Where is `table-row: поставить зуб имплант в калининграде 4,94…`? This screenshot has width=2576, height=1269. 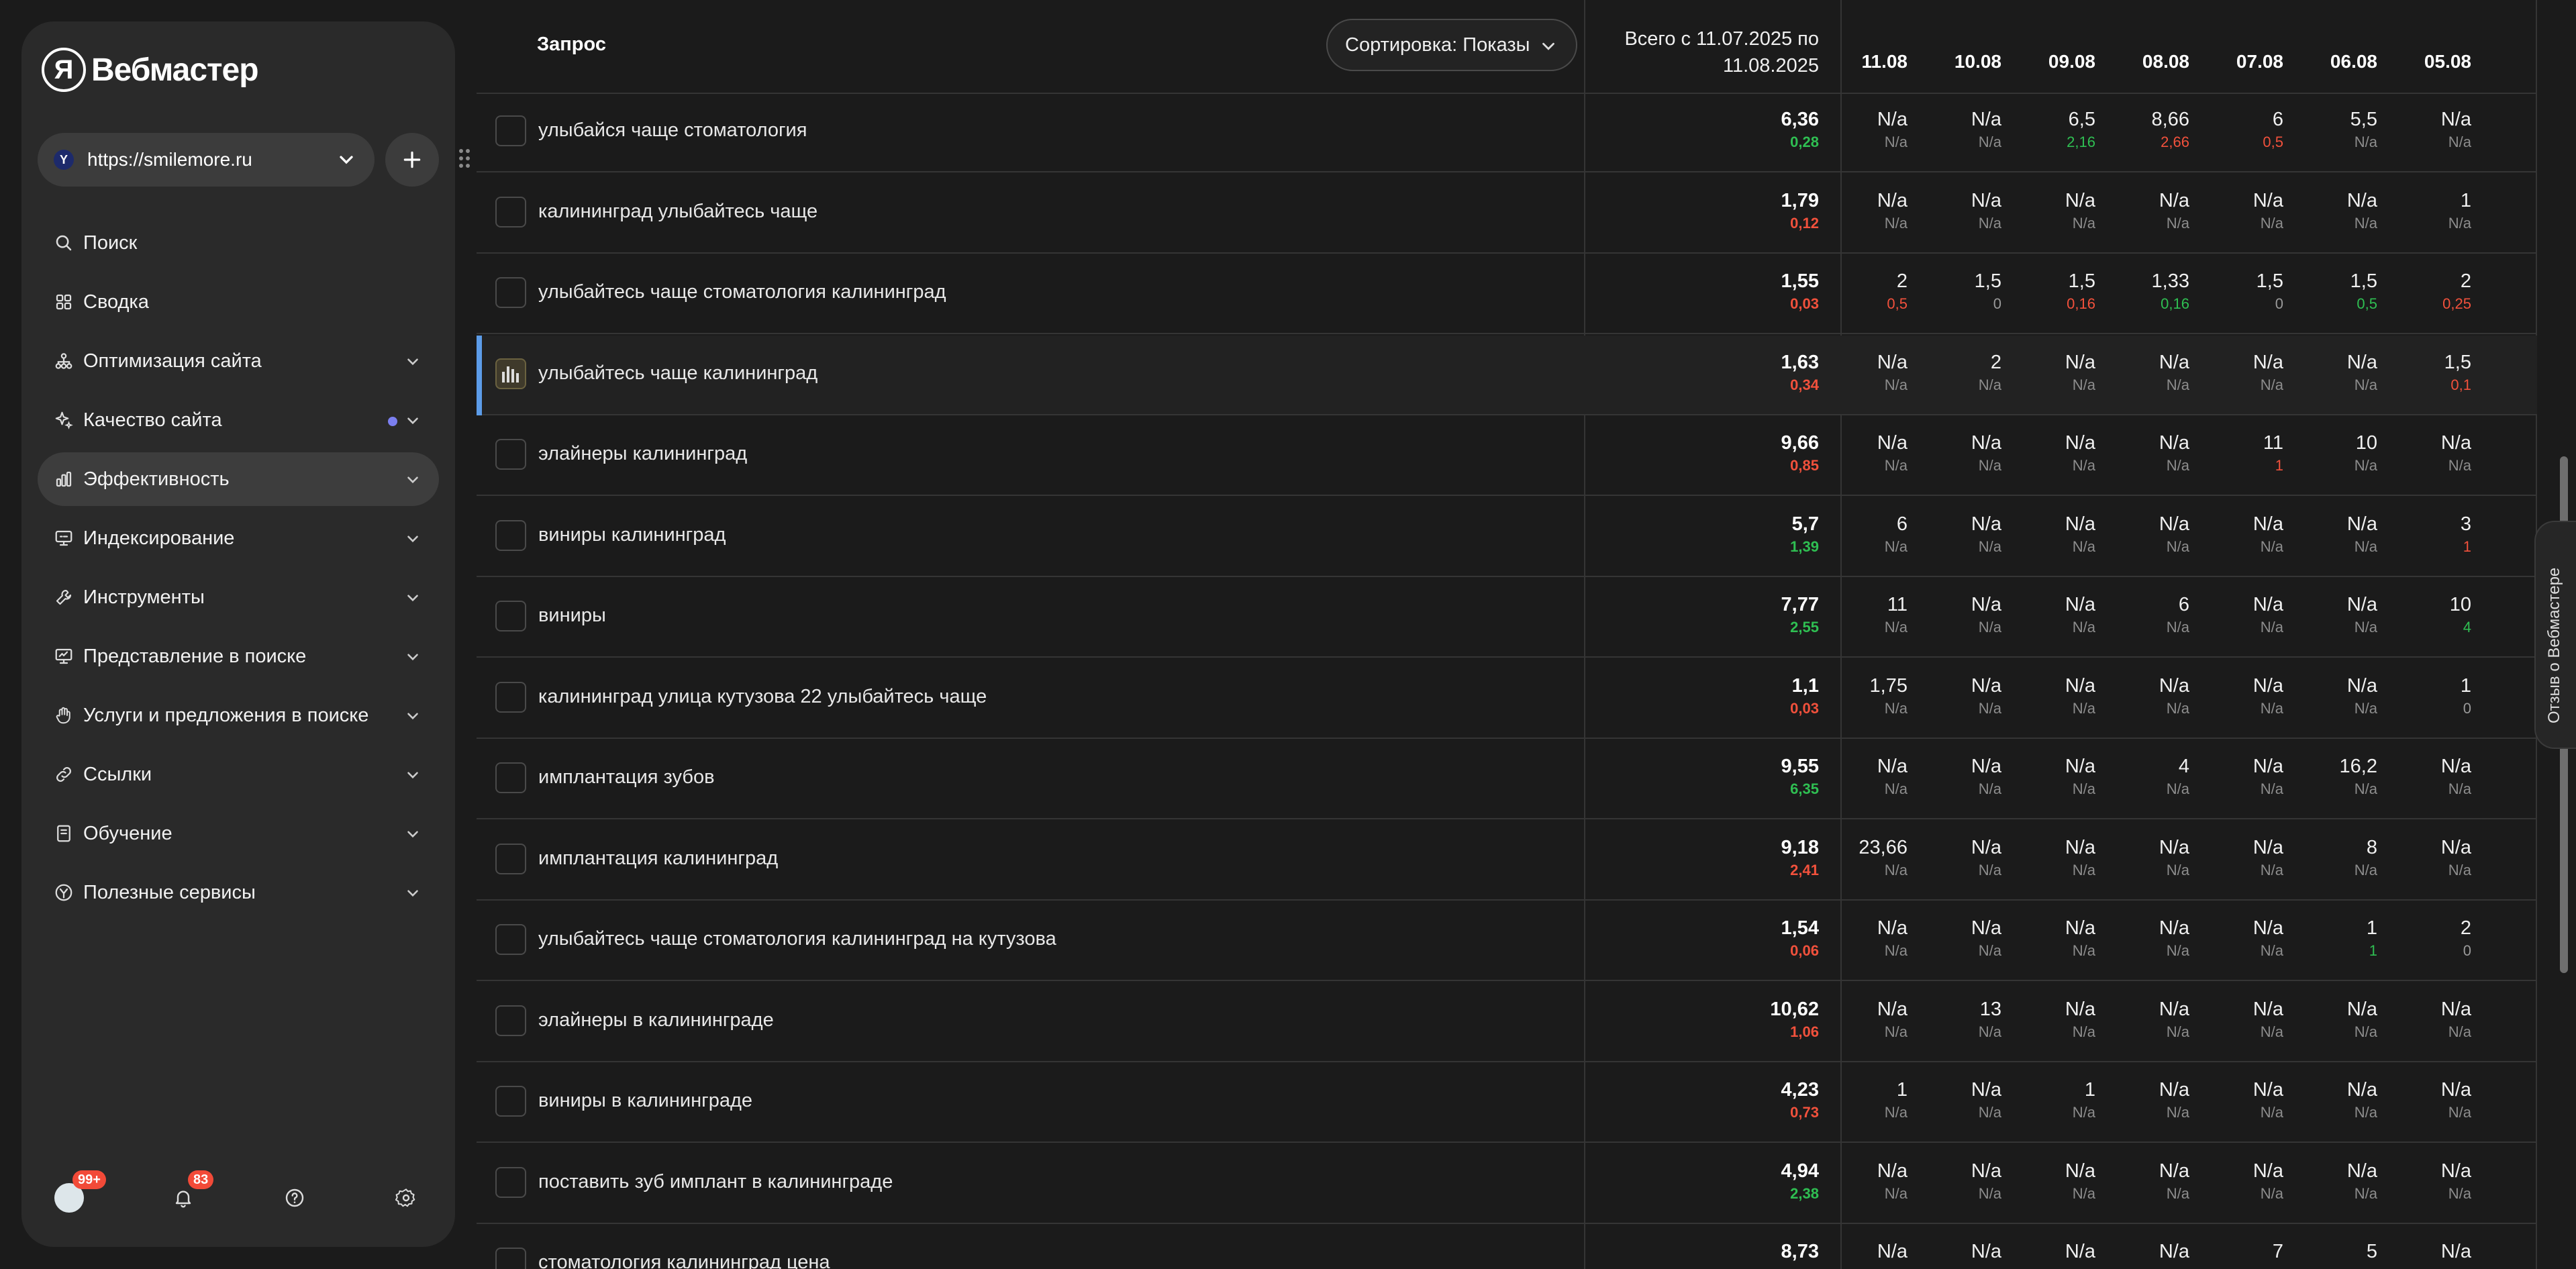 table-row: поставить зуб имплант в калининграде 4,94… is located at coordinates (1507, 1184).